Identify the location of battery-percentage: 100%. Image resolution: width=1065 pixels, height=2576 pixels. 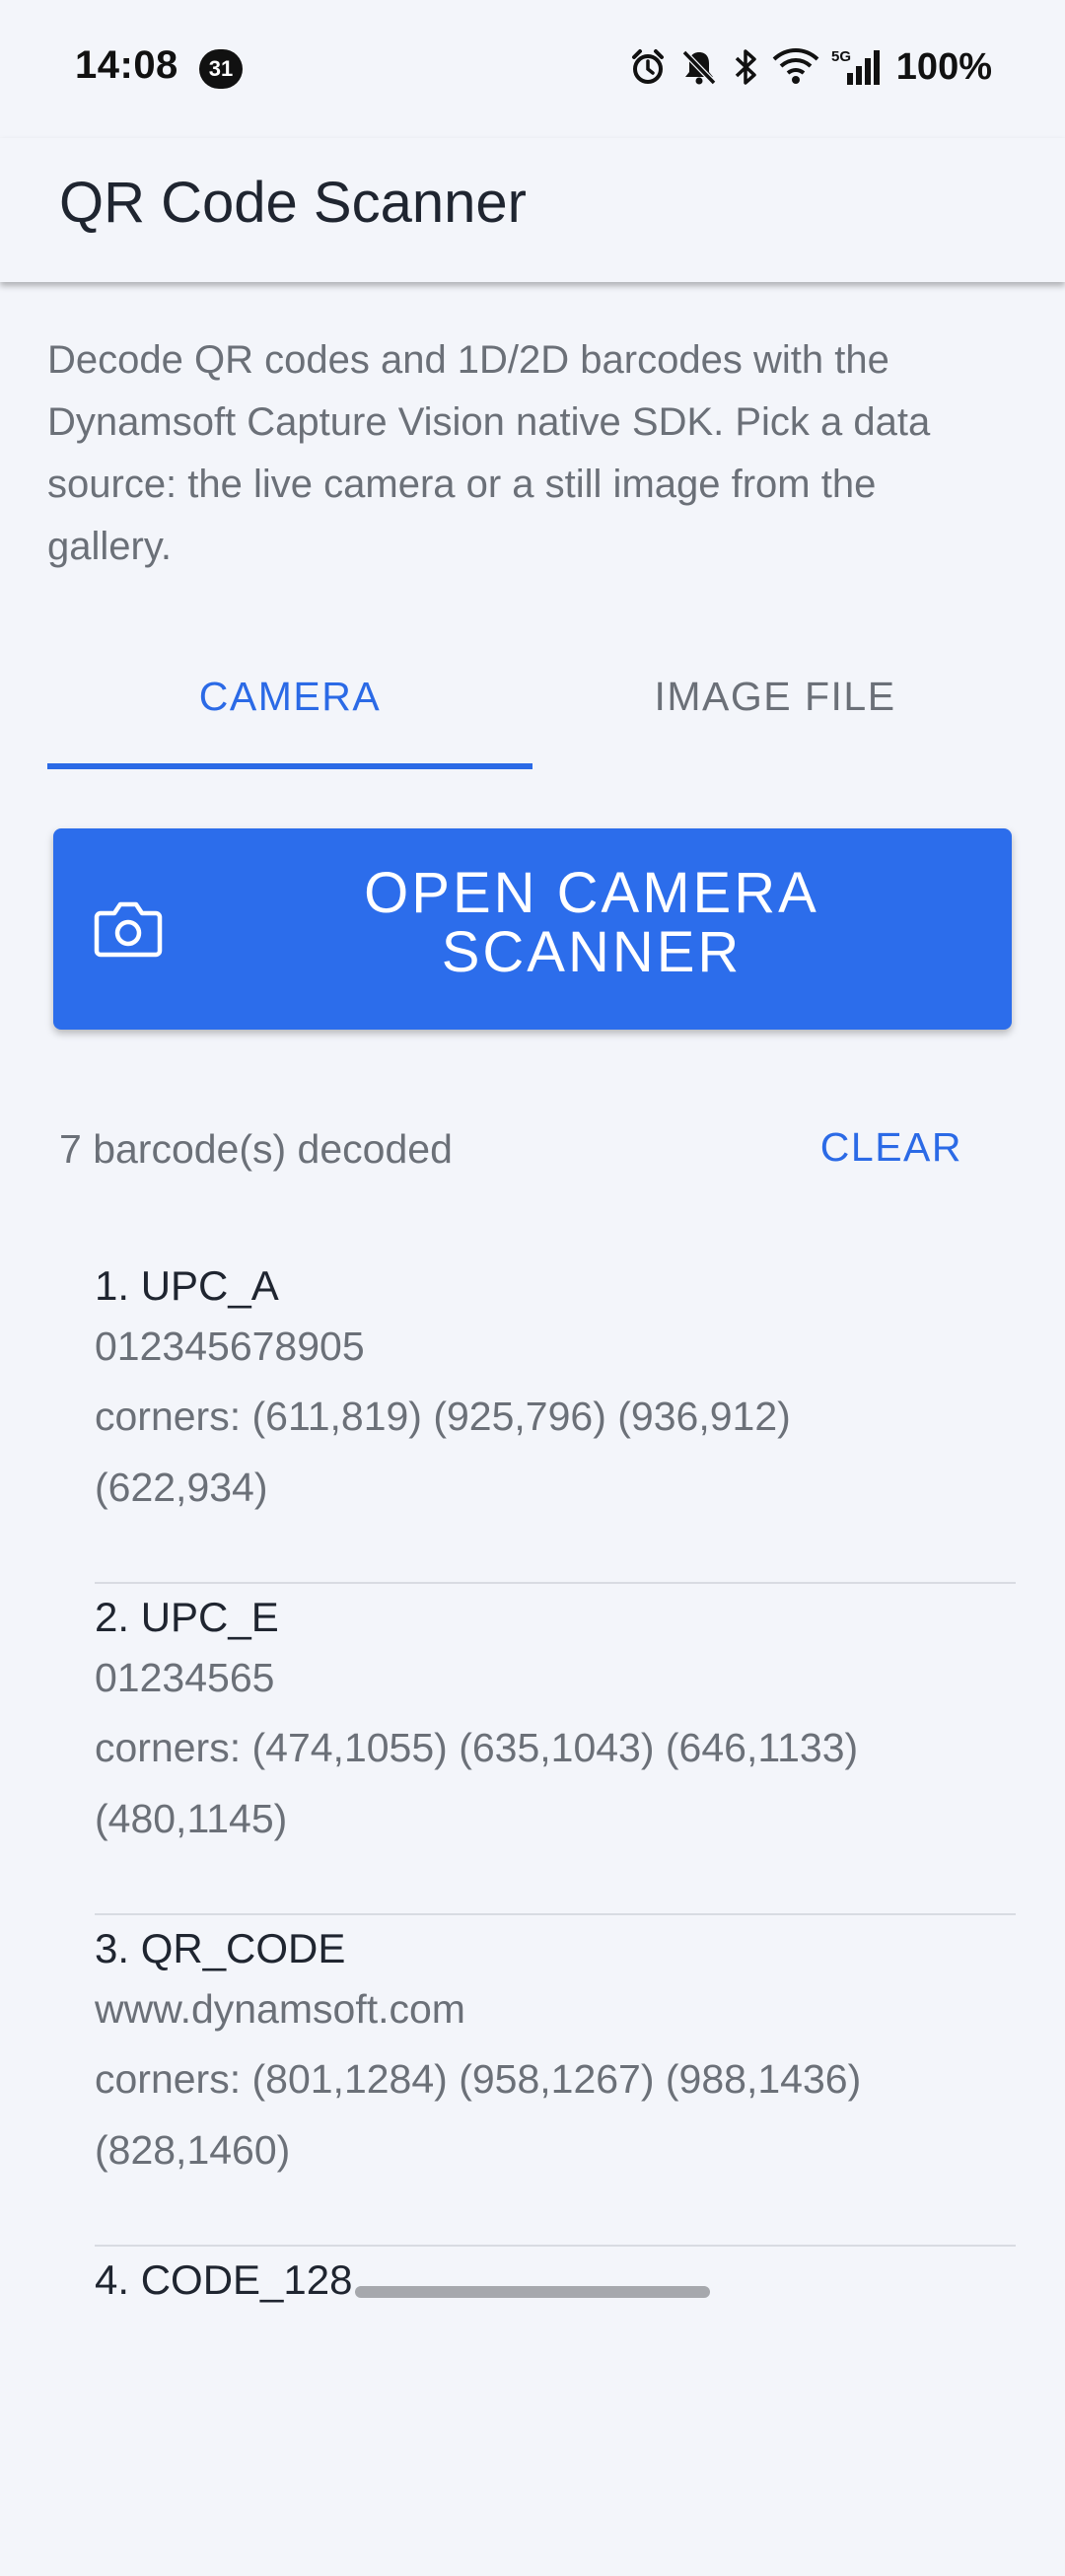
(943, 66).